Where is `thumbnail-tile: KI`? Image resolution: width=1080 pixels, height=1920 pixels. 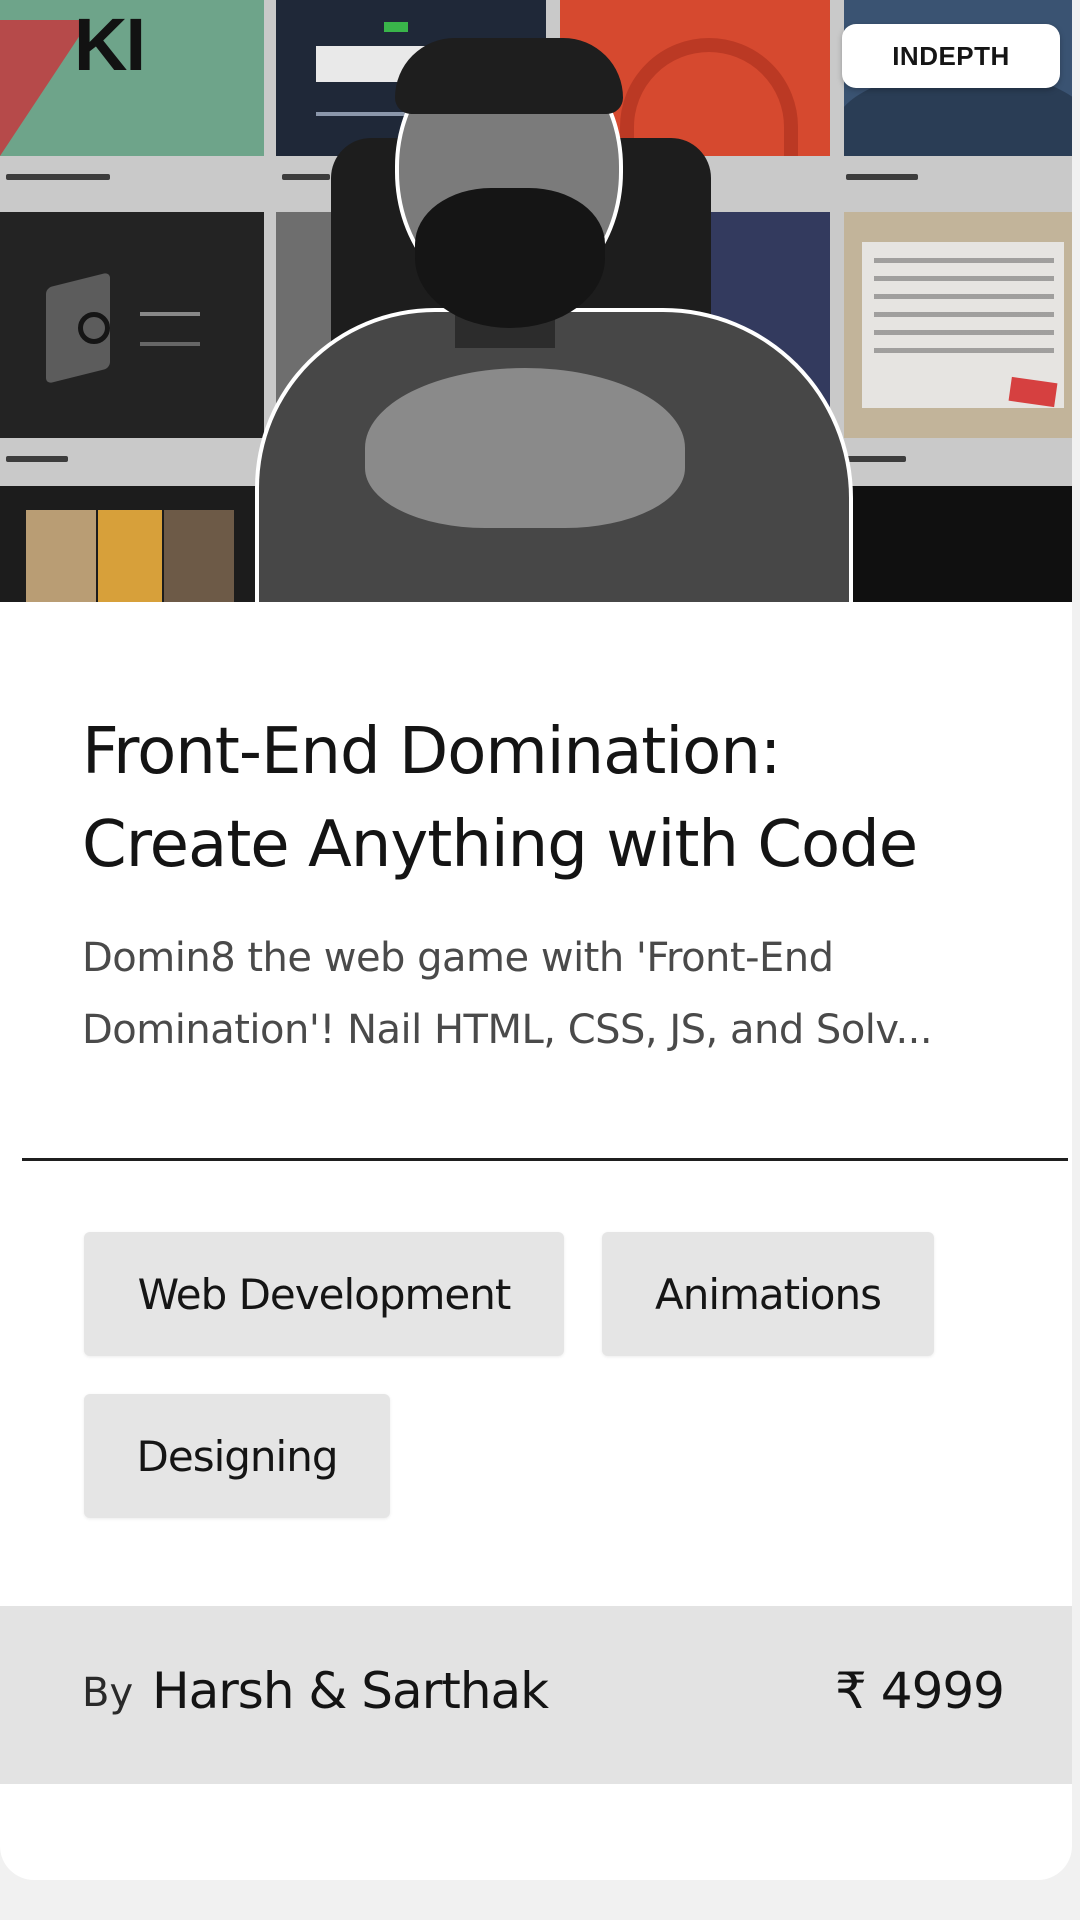 thumbnail-tile: KI is located at coordinates (132, 78).